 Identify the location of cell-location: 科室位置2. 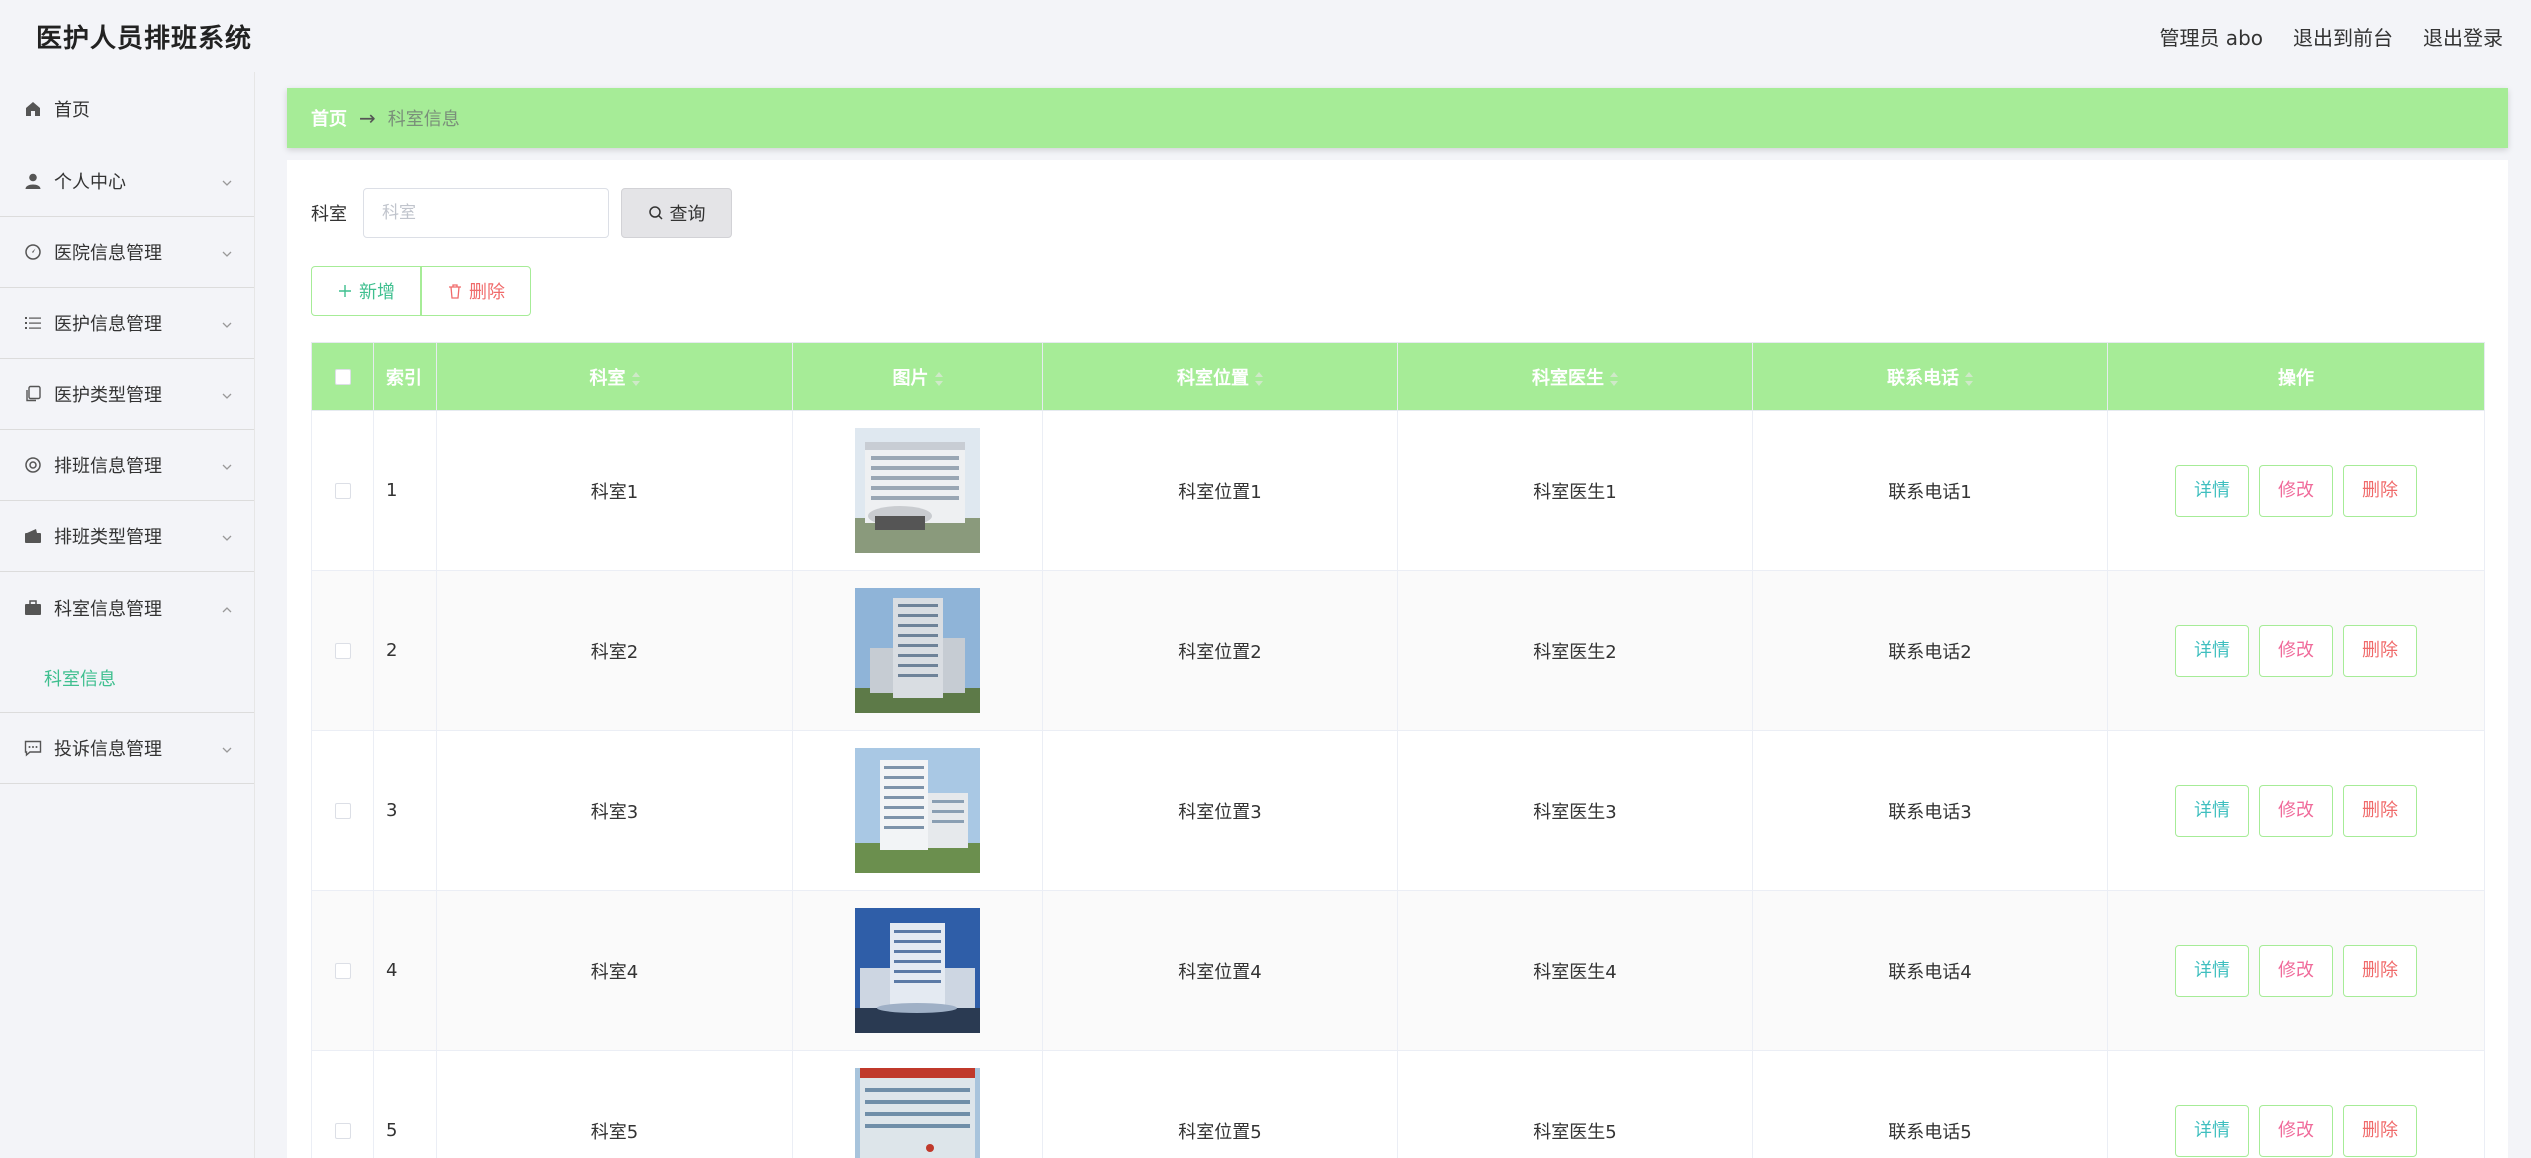
(1220, 650).